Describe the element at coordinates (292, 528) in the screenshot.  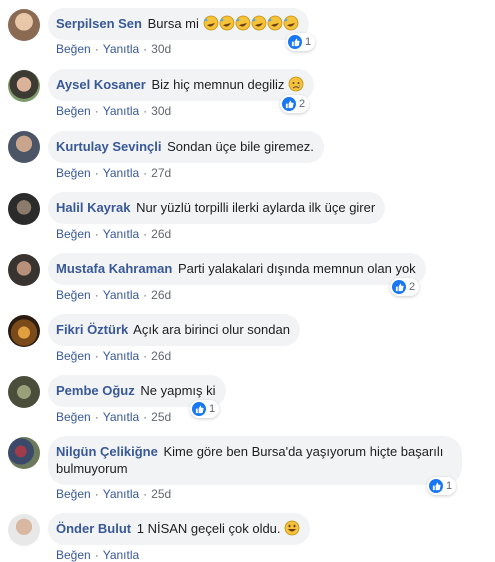
I see `grin-emoji-icon` at that location.